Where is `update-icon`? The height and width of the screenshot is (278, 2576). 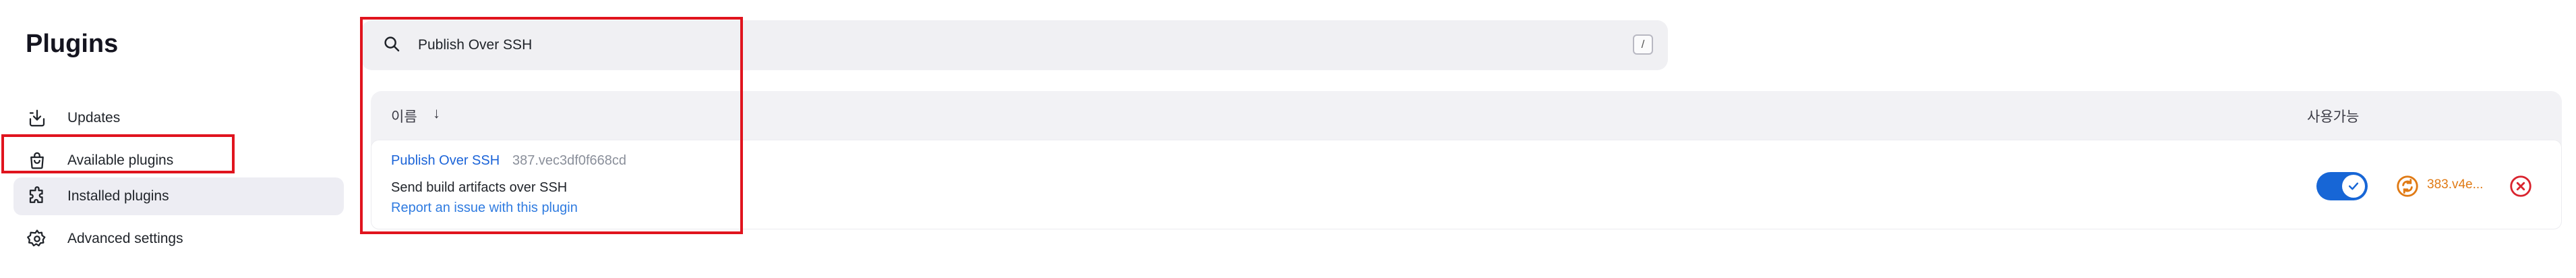
update-icon is located at coordinates (2407, 186).